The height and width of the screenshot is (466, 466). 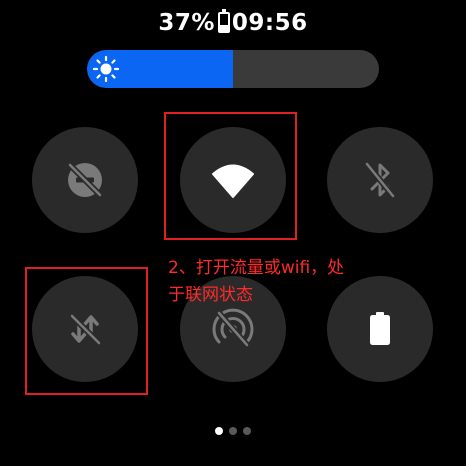 I want to click on wifi-highlight-box, so click(x=230, y=176).